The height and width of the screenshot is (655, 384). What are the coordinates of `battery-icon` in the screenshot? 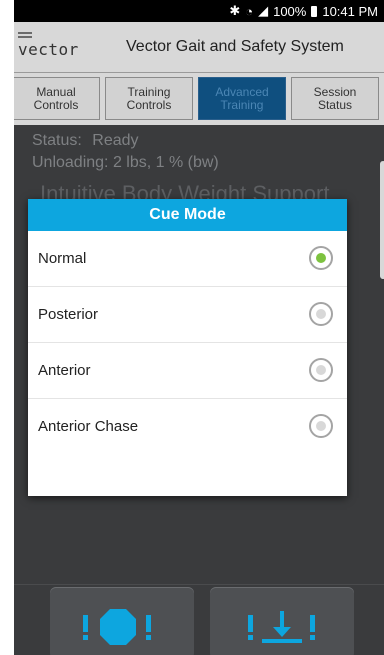 It's located at (314, 11).